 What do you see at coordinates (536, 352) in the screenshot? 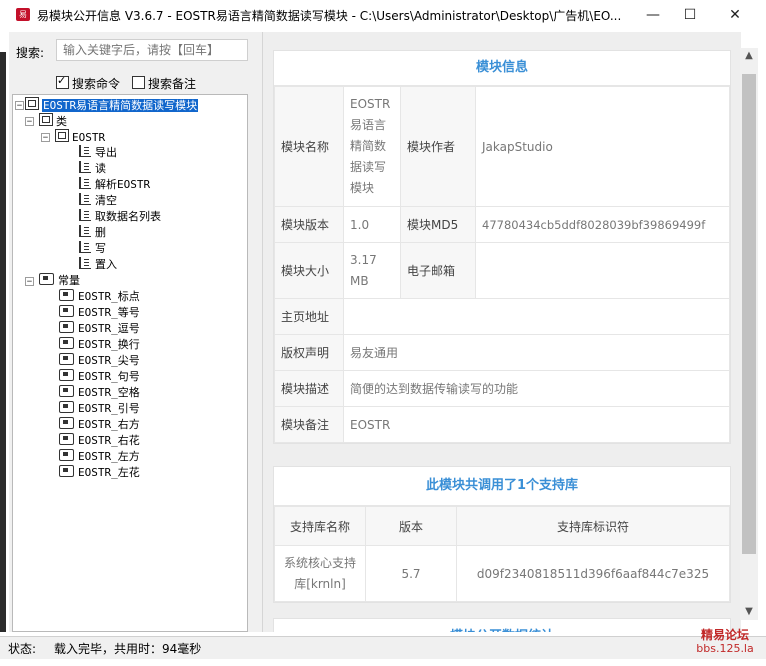
I see `copyright-value: 易友通用` at bounding box center [536, 352].